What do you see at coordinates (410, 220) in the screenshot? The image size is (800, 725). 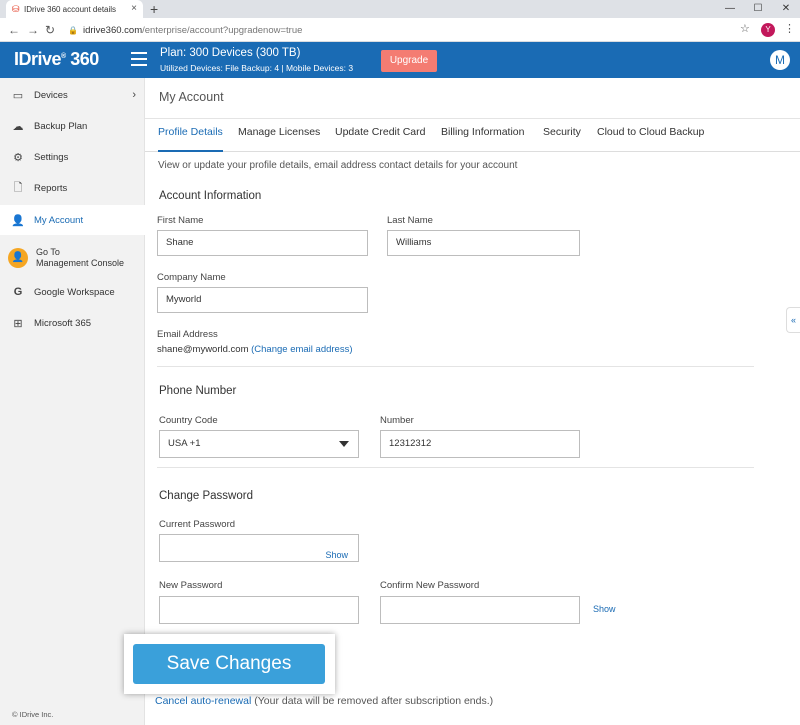 I see `last-name-label: Last Name` at bounding box center [410, 220].